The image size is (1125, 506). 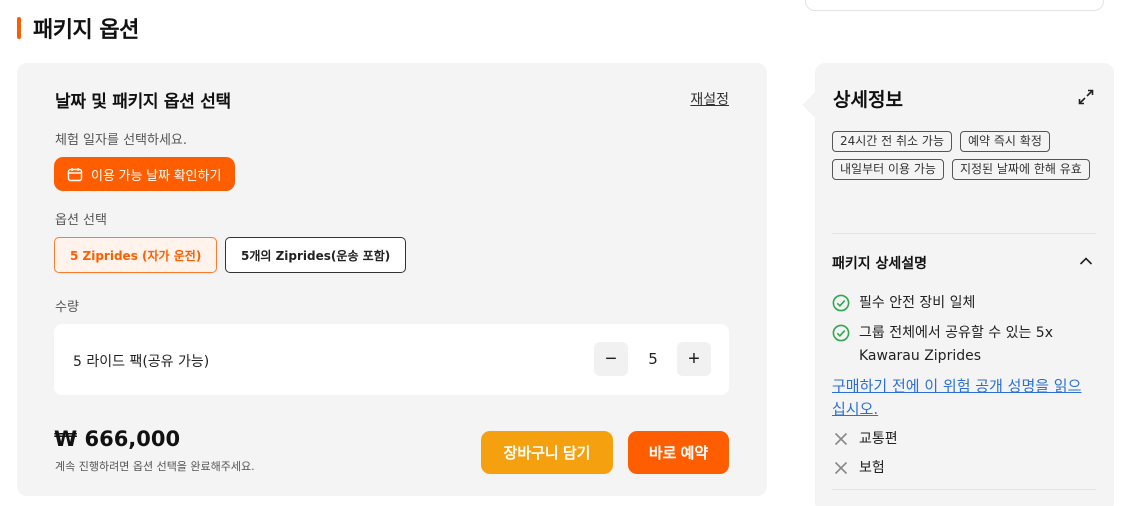 I want to click on top-search-box, so click(x=954, y=5).